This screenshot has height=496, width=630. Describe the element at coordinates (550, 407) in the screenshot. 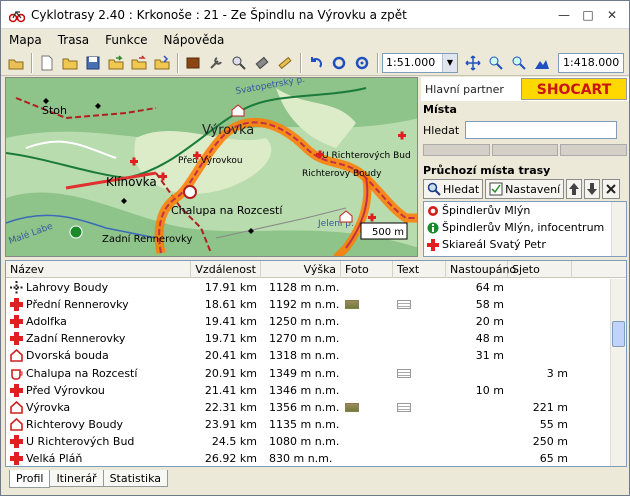

I see `cell-descended: 221 m` at that location.